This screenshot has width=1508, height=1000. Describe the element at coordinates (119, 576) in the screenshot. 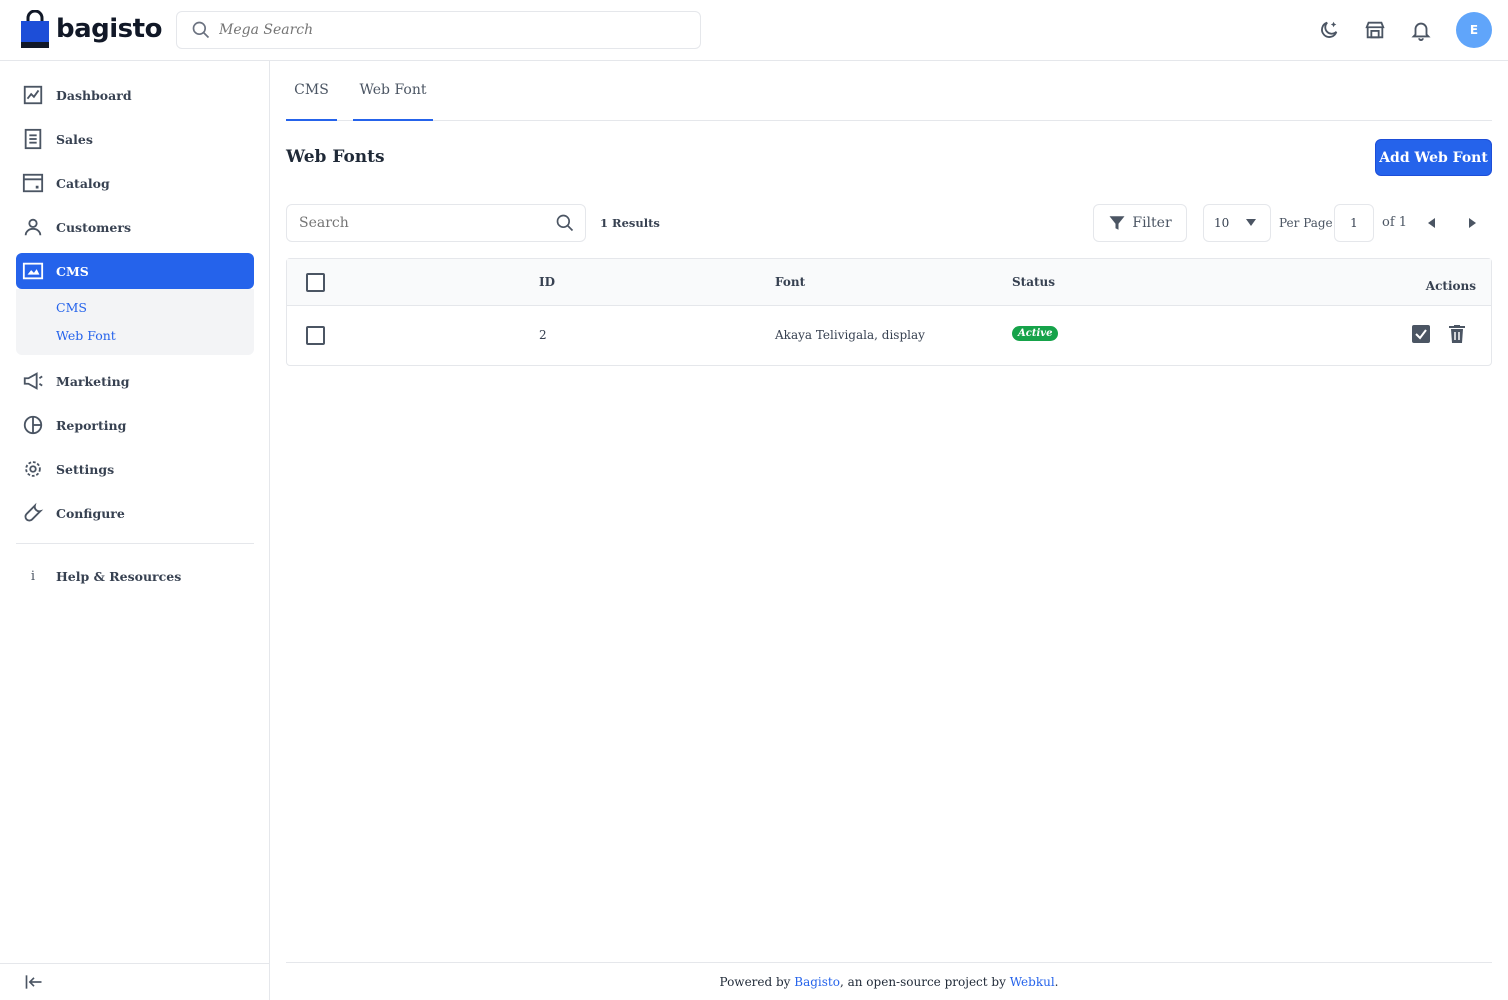

I see `sidebar-item-label: Help & Resources` at that location.